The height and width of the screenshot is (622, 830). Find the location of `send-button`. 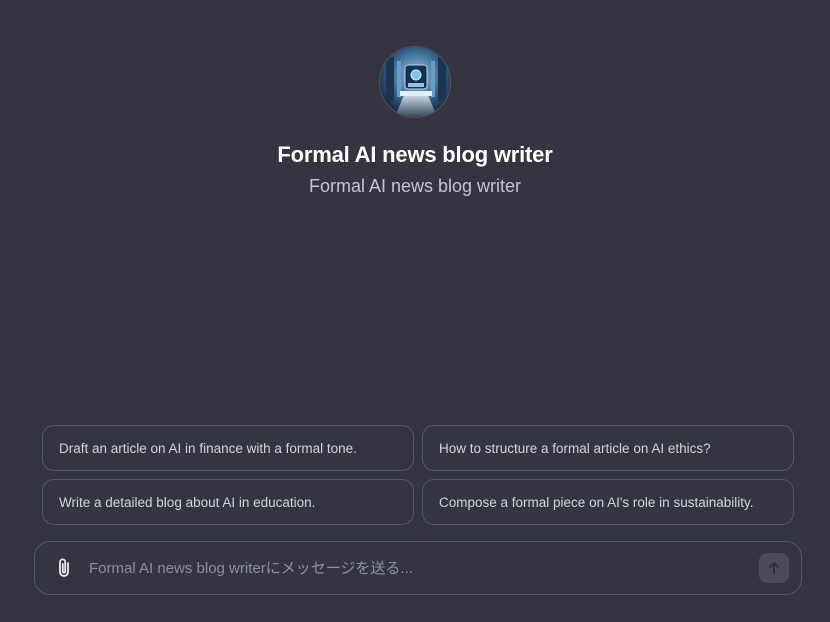

send-button is located at coordinates (774, 568).